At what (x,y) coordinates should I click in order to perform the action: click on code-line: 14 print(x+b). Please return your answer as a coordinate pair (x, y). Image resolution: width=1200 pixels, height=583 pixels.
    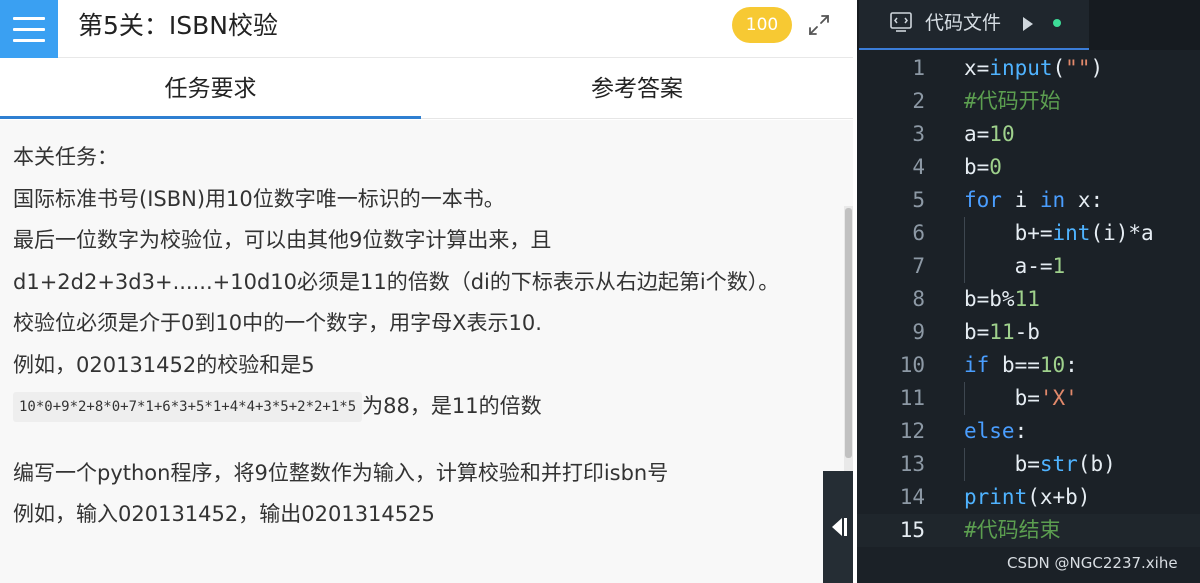
    Looking at the image, I should click on (1028, 497).